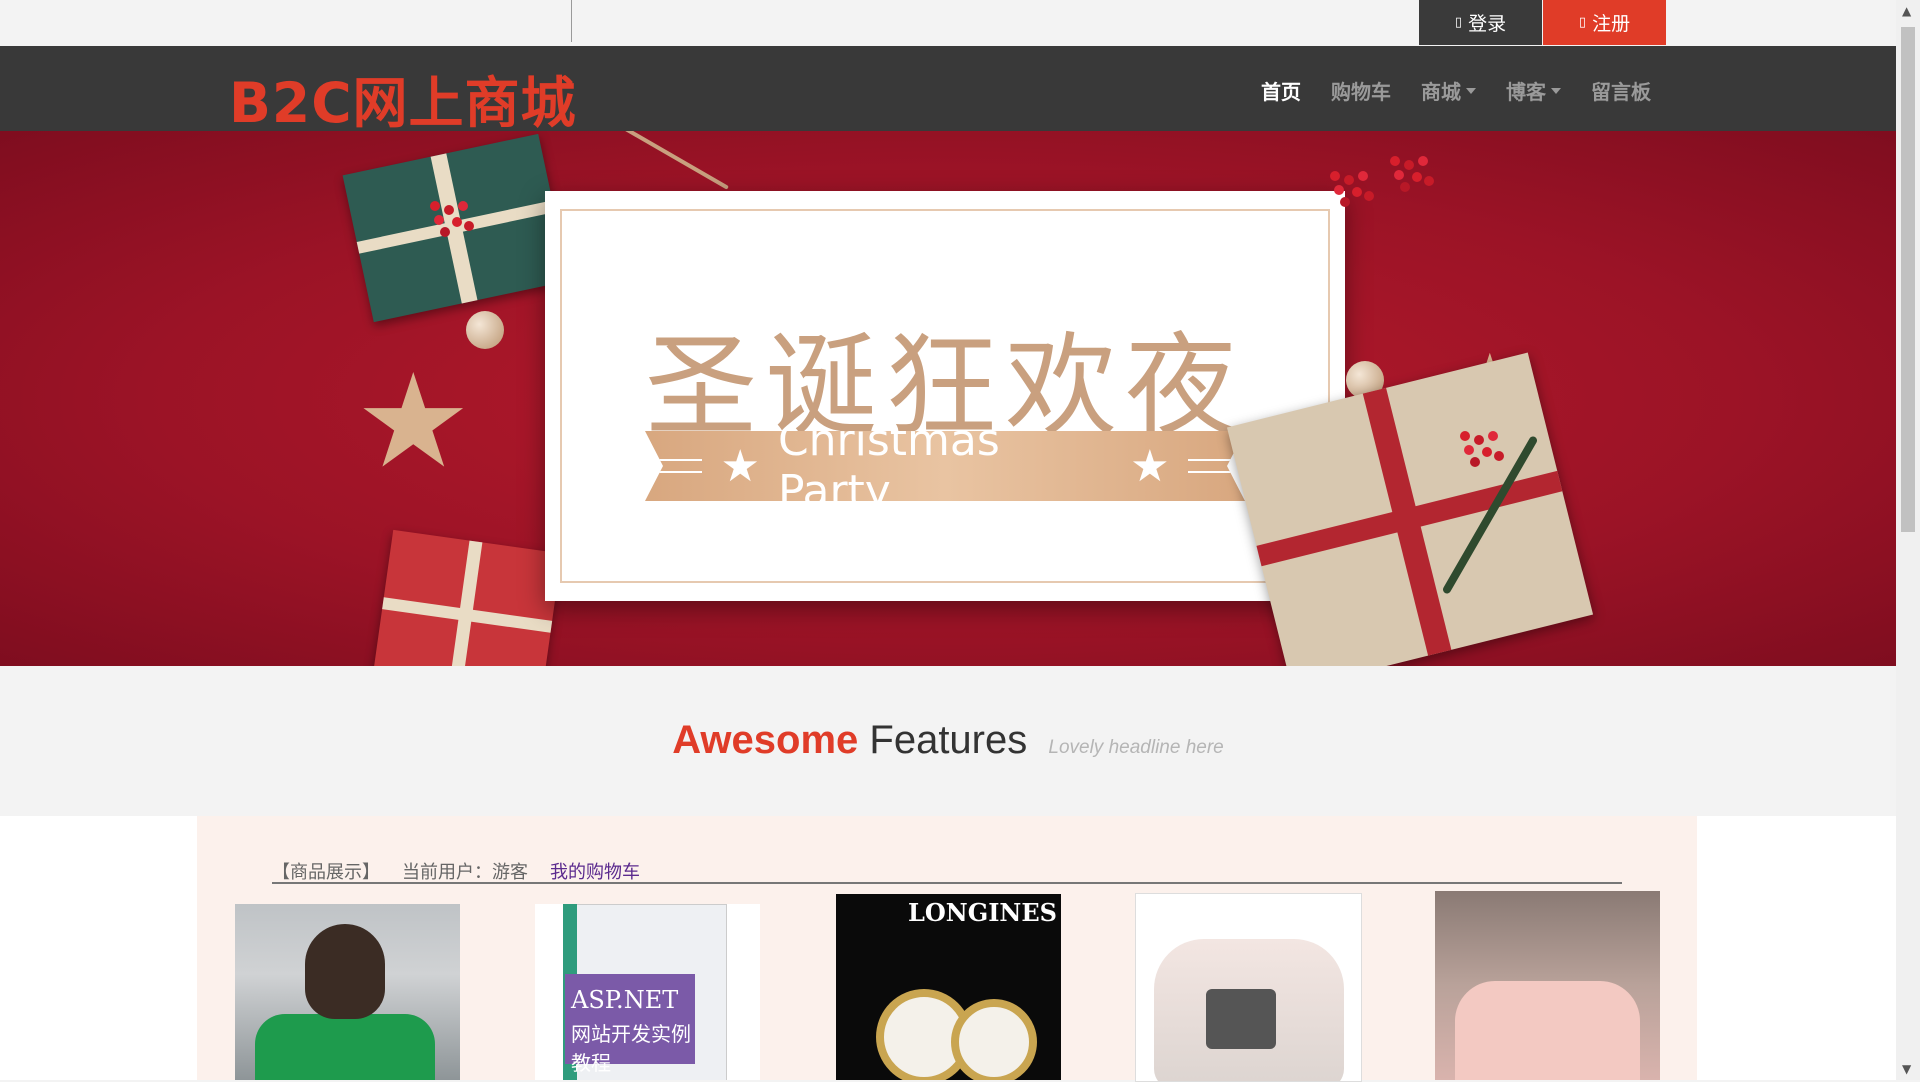 This screenshot has height=1082, width=1920. Describe the element at coordinates (1533, 90) in the screenshot. I see `nav-item-blog: 博客` at that location.